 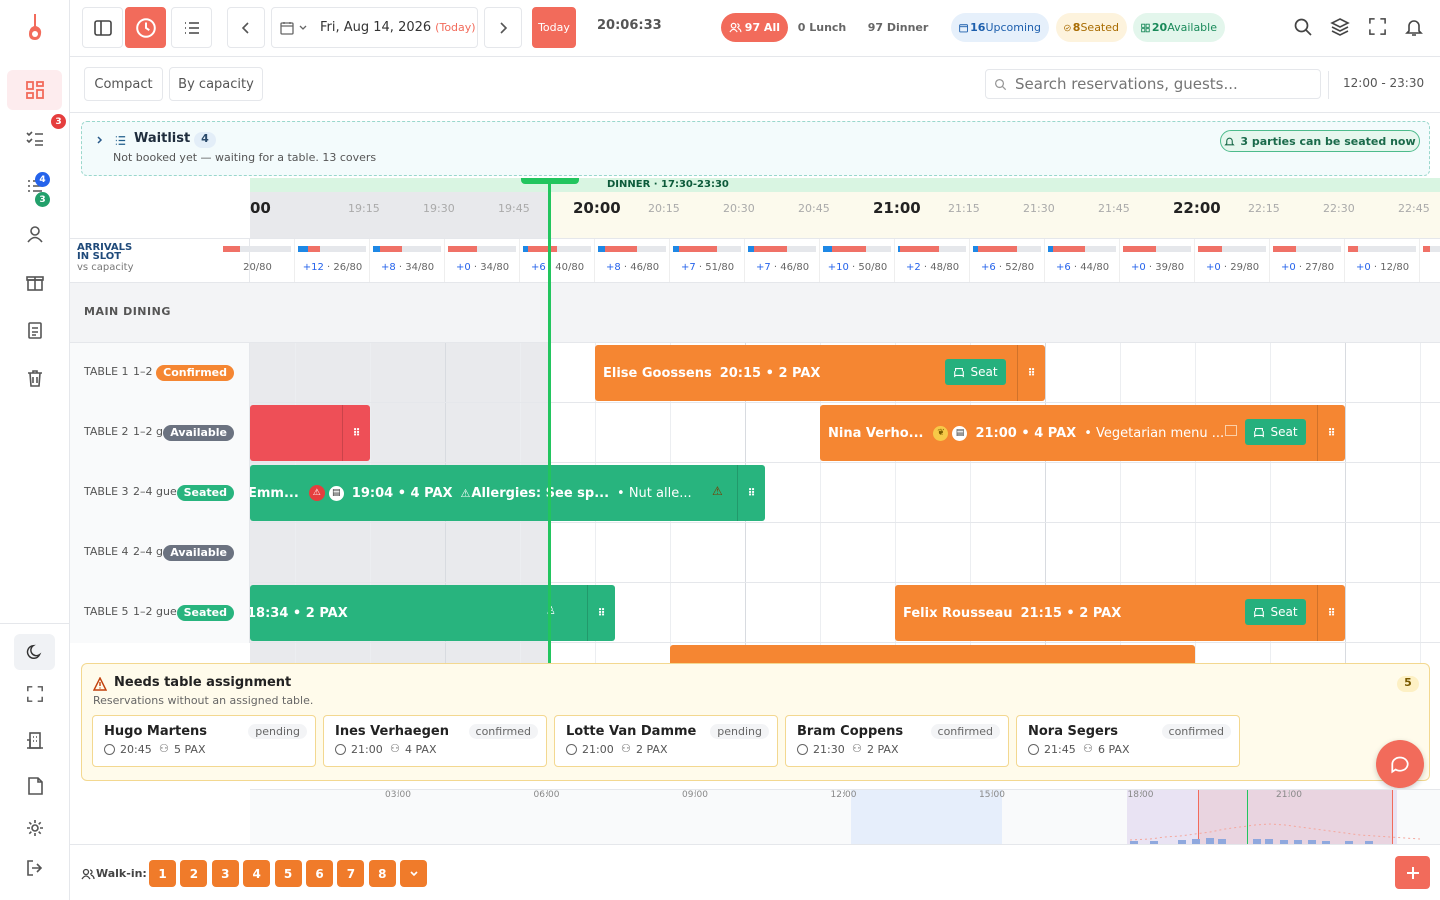 I want to click on reservation-block-elise: Elise Goossens 20:15 • 2 PAX Seat ⠿, so click(x=820, y=373).